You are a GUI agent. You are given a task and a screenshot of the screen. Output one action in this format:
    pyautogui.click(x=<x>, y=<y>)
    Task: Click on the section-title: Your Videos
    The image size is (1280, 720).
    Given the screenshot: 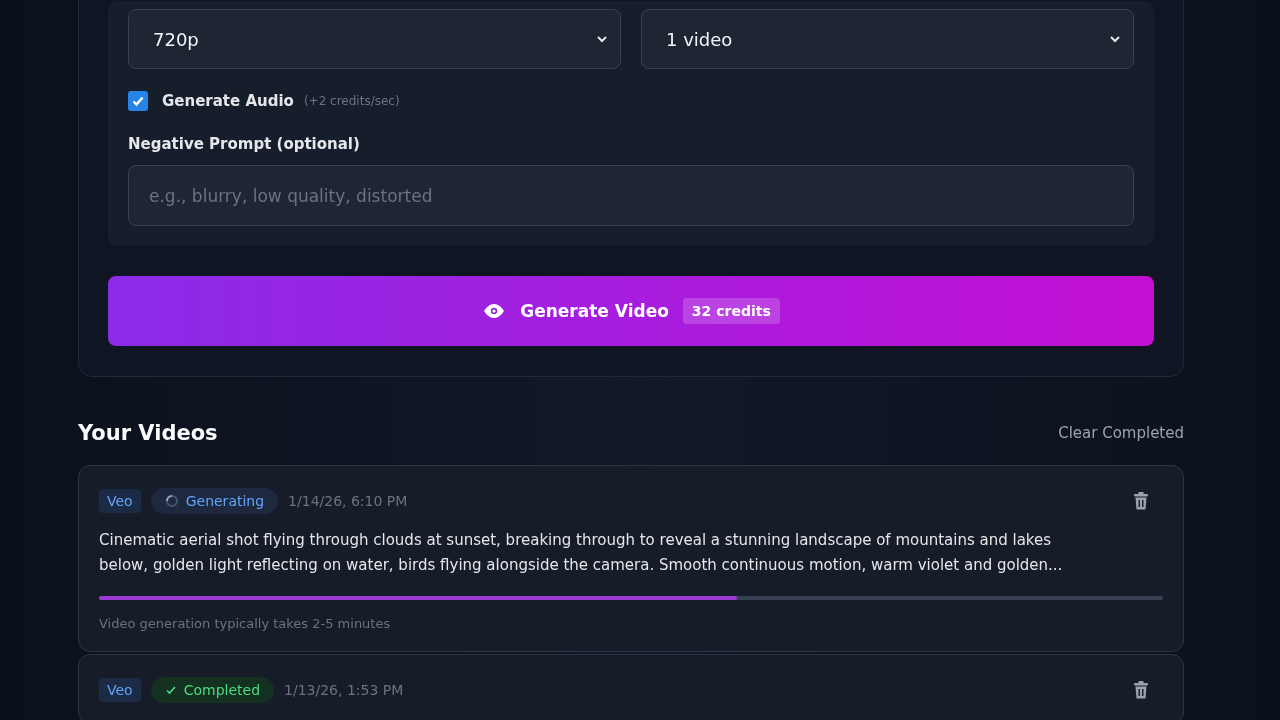 What is the action you would take?
    pyautogui.click(x=148, y=433)
    